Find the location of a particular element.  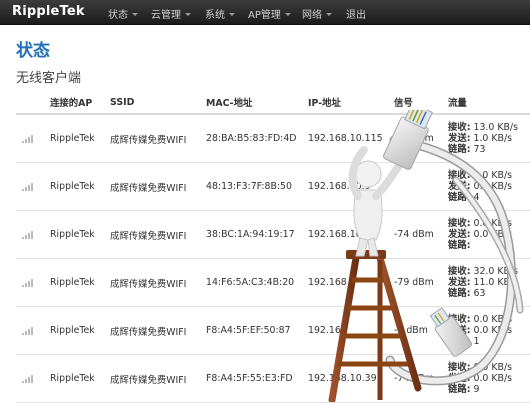

header-signal: 信号 is located at coordinates (421, 103).